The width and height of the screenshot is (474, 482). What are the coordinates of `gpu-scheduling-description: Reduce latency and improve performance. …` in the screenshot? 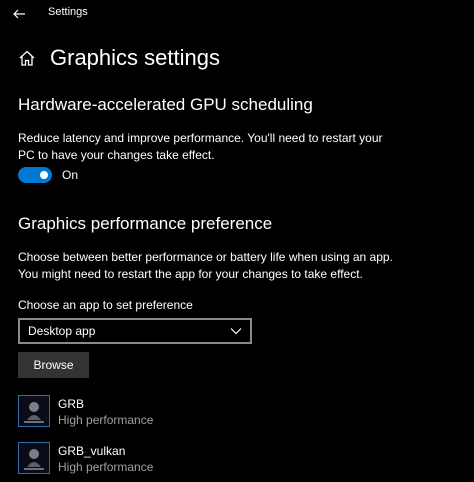 It's located at (243, 147).